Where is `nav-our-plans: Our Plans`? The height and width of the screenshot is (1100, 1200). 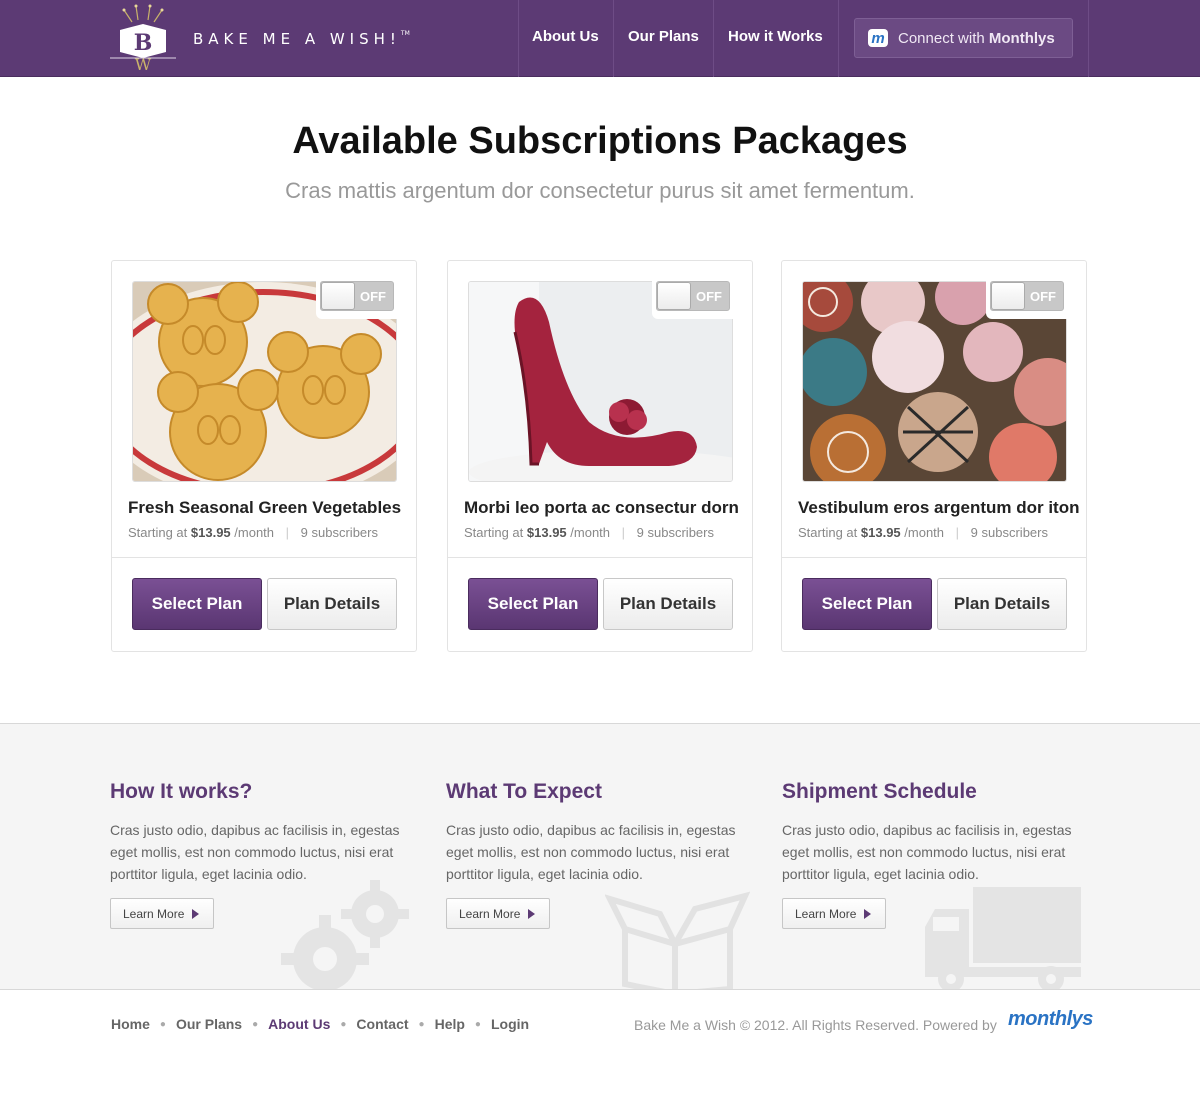
nav-our-plans: Our Plans is located at coordinates (663, 36).